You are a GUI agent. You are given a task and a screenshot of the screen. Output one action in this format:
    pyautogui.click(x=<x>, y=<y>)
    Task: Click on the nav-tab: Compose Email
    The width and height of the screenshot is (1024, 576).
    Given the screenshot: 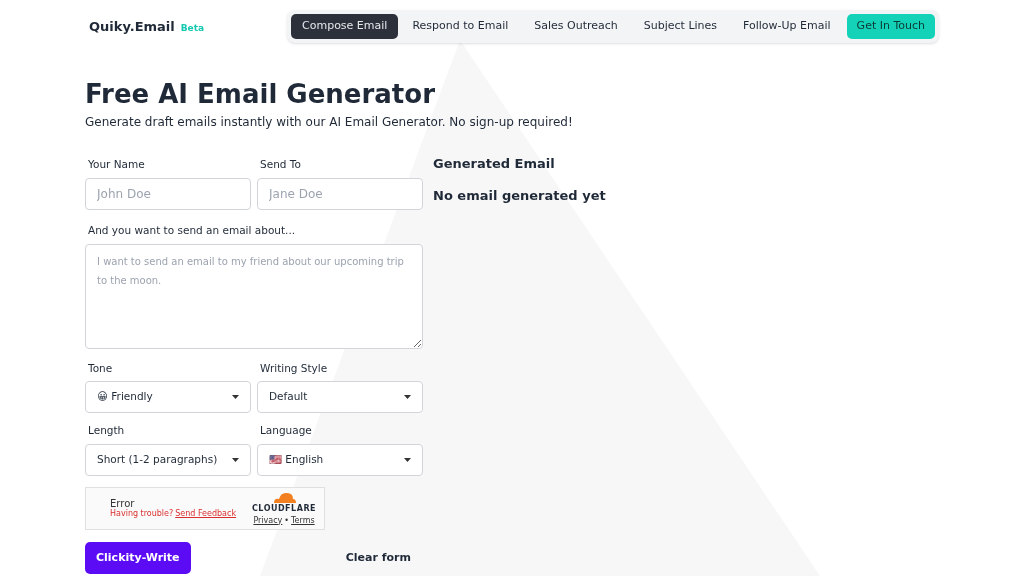 What is the action you would take?
    pyautogui.click(x=345, y=26)
    